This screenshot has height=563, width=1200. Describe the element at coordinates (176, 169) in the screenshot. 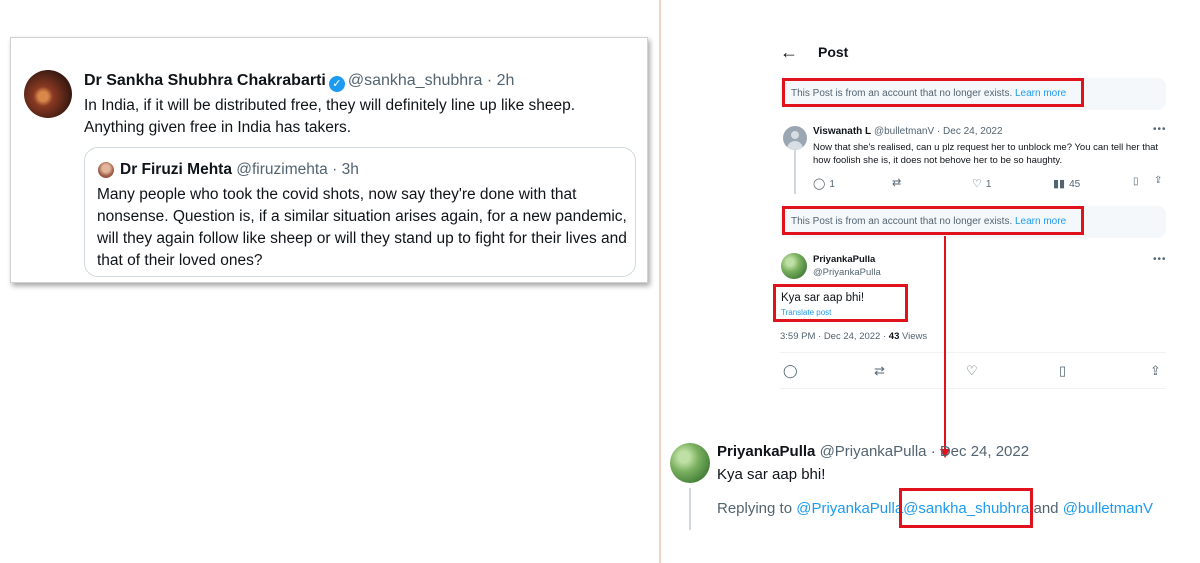

I see `quote-author-name: Dr Firuzi Mehta` at that location.